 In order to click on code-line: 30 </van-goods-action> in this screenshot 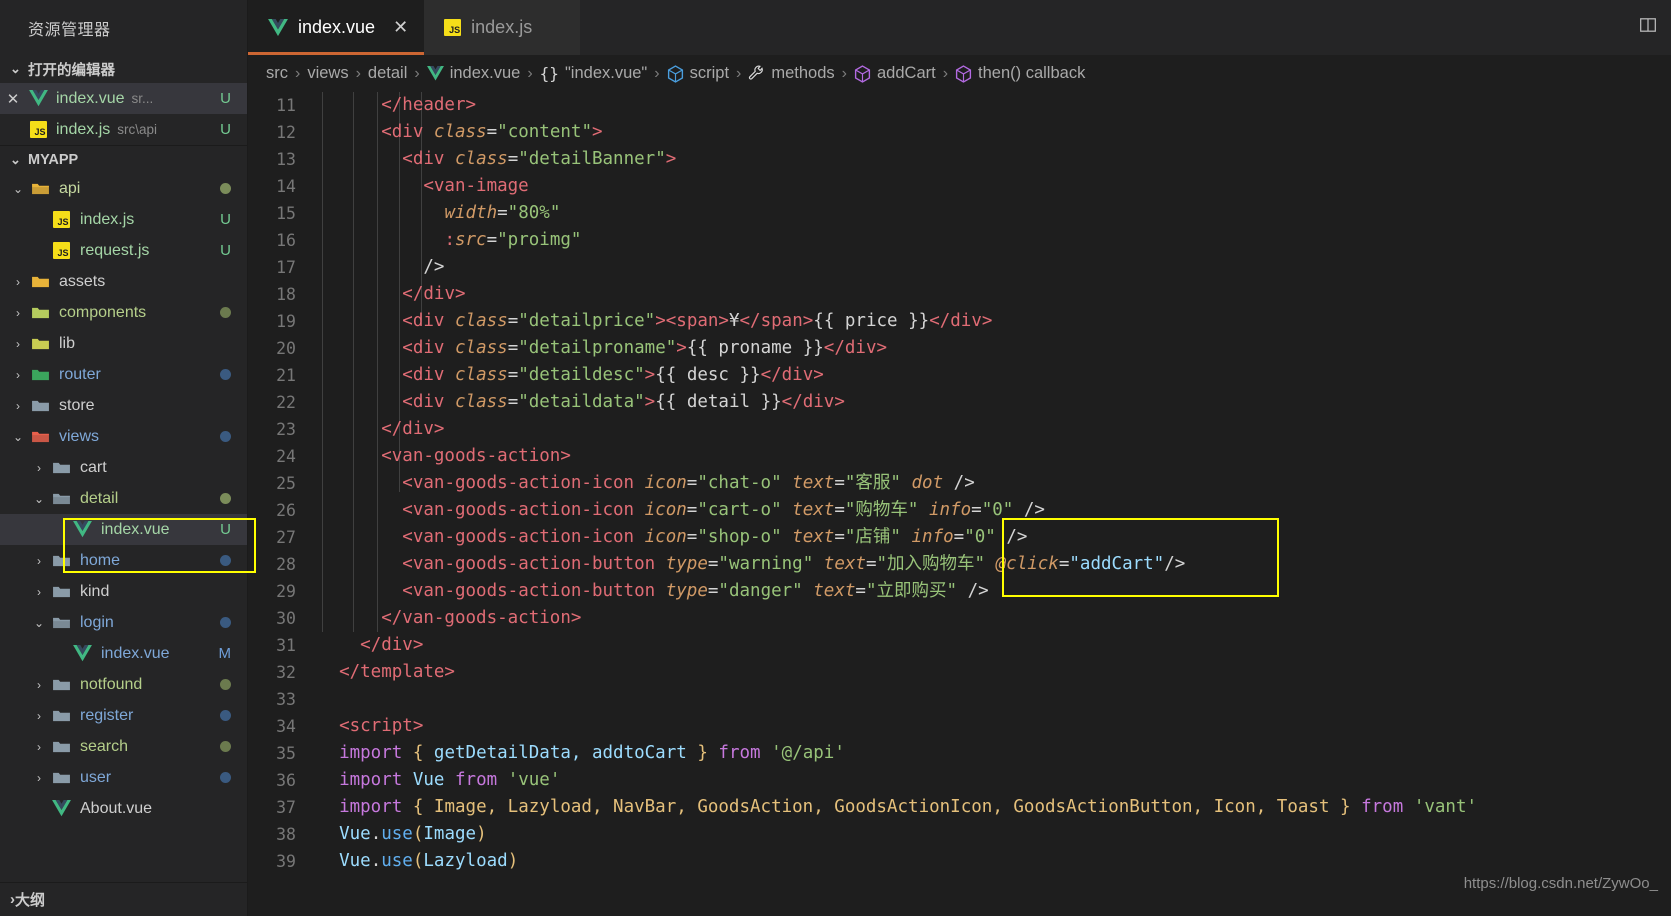, I will do `click(959, 618)`.